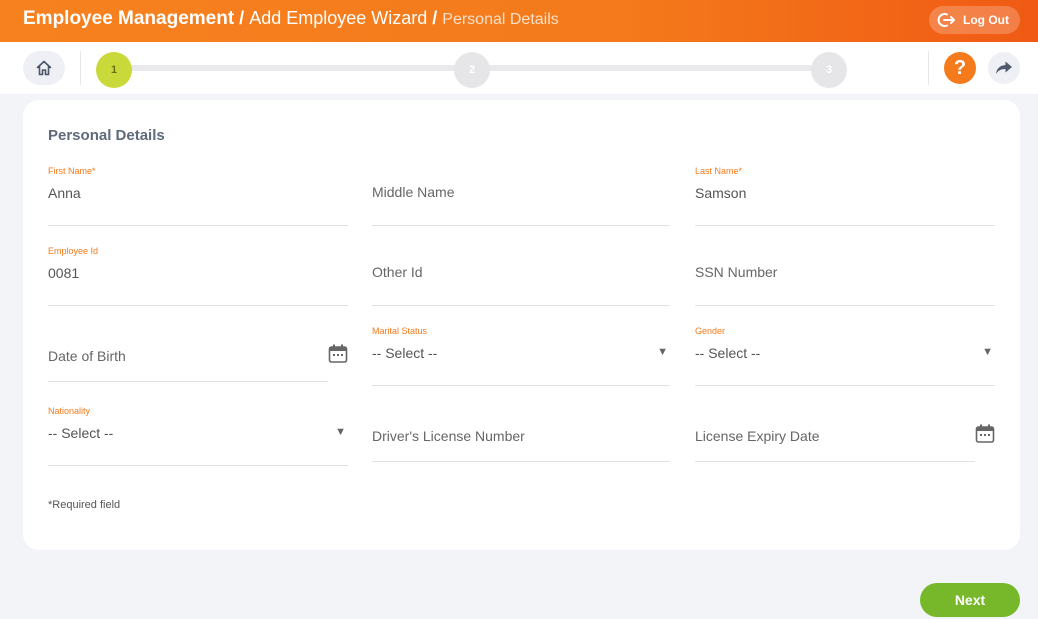  I want to click on drivers-license-field: Driver's License Number, so click(521, 432).